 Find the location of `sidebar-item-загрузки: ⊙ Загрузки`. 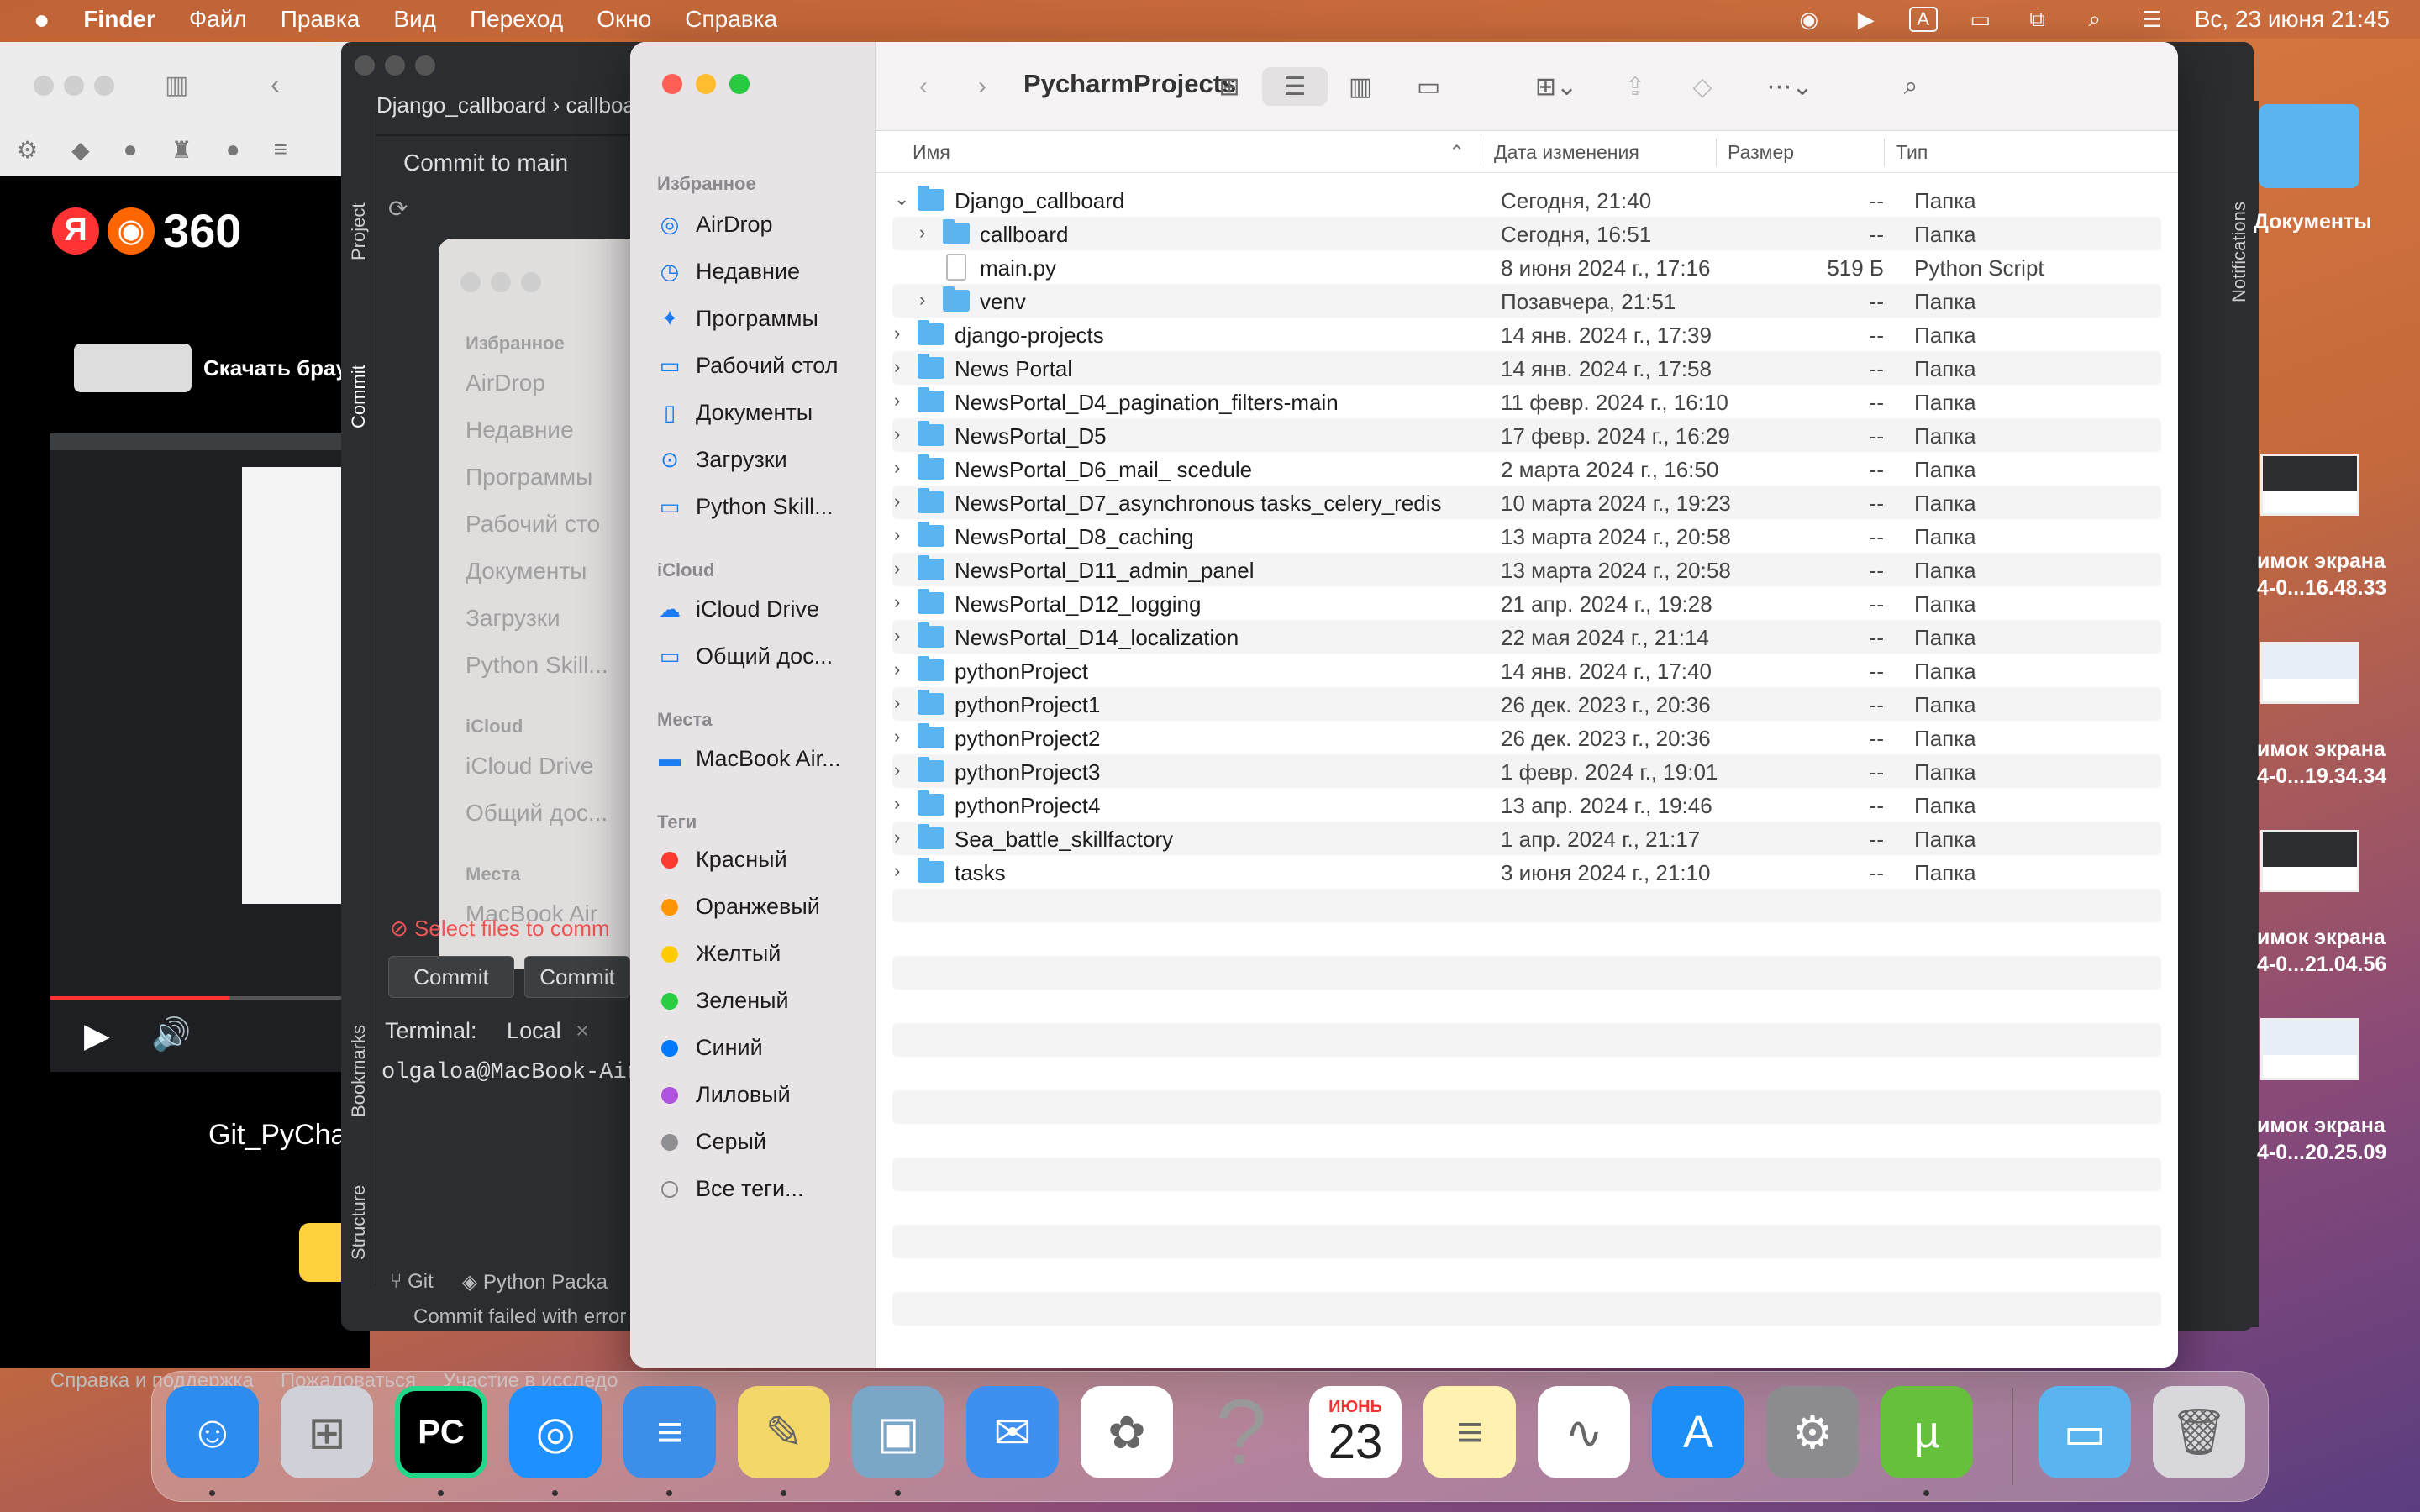

sidebar-item-загрузки: ⊙ Загрузки is located at coordinates (722, 460).